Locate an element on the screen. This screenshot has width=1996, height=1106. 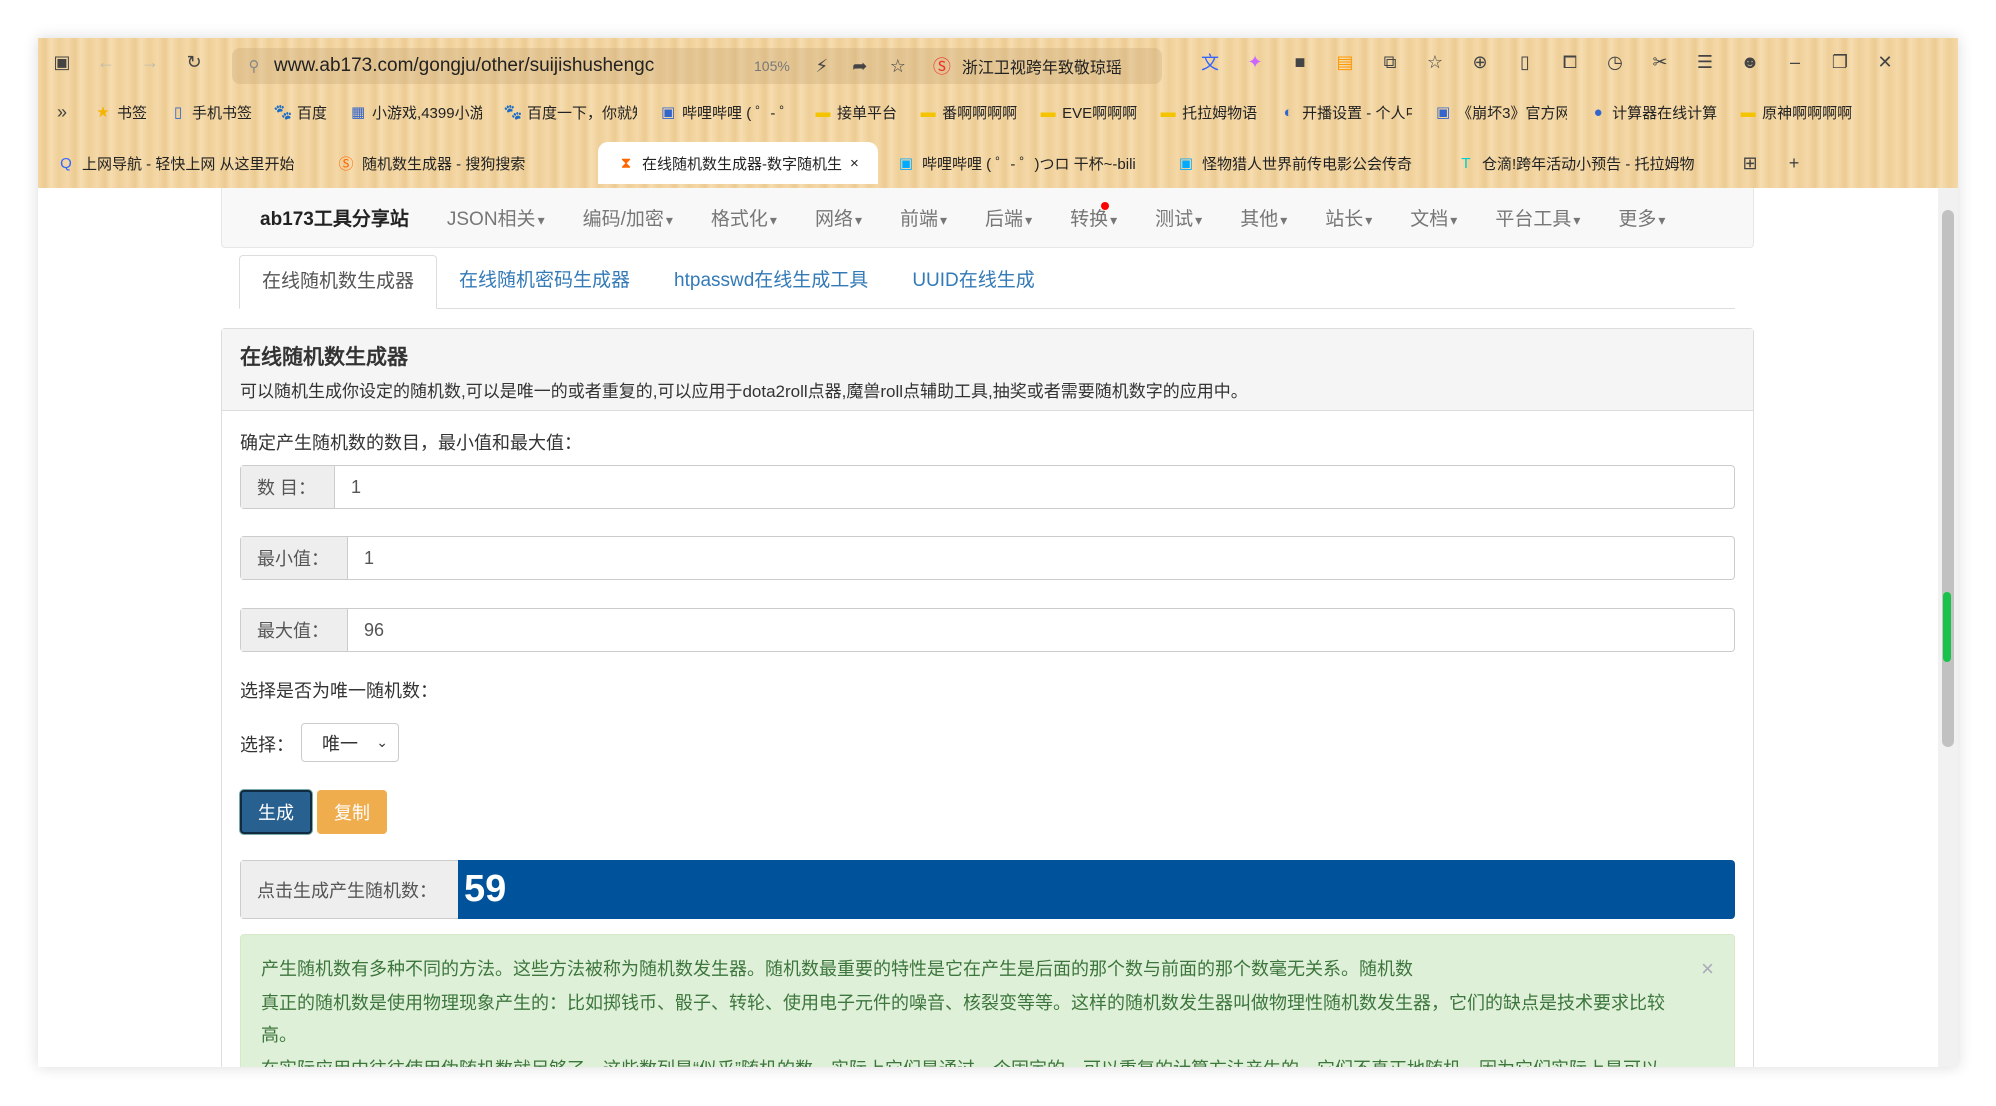
nav-menu-item: 后端 is located at coordinates (1008, 217).